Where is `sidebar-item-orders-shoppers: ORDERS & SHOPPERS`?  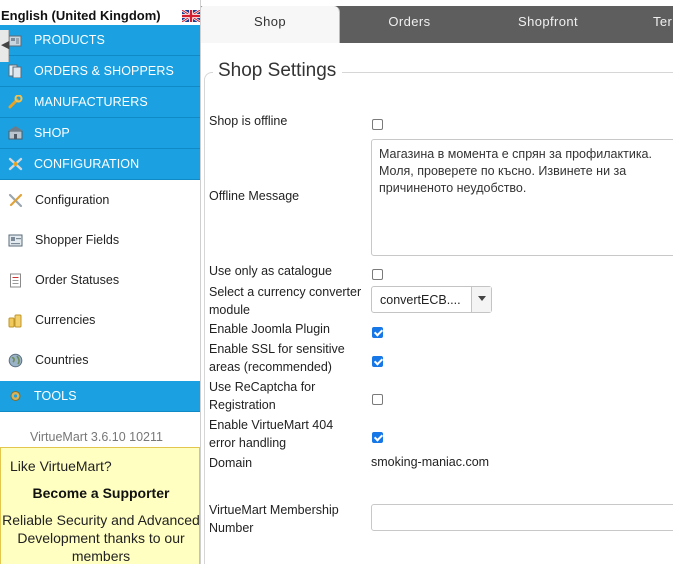 sidebar-item-orders-shoppers: ORDERS & SHOPPERS is located at coordinates (100, 71).